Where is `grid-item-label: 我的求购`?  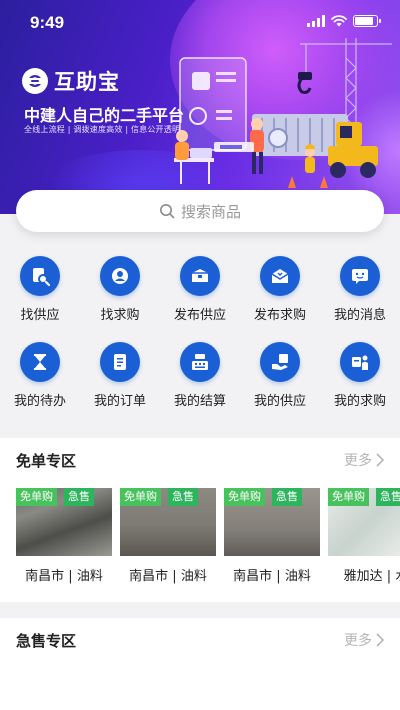 grid-item-label: 我的求购 is located at coordinates (359, 401).